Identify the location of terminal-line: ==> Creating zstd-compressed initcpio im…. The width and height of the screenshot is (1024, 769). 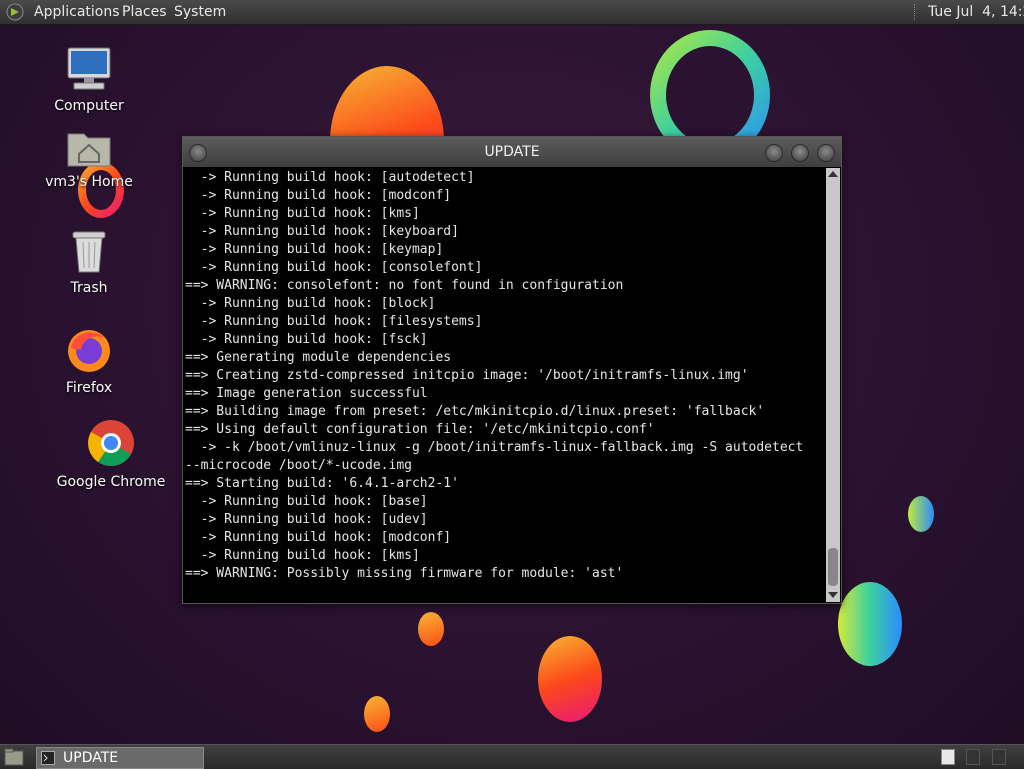
(467, 375).